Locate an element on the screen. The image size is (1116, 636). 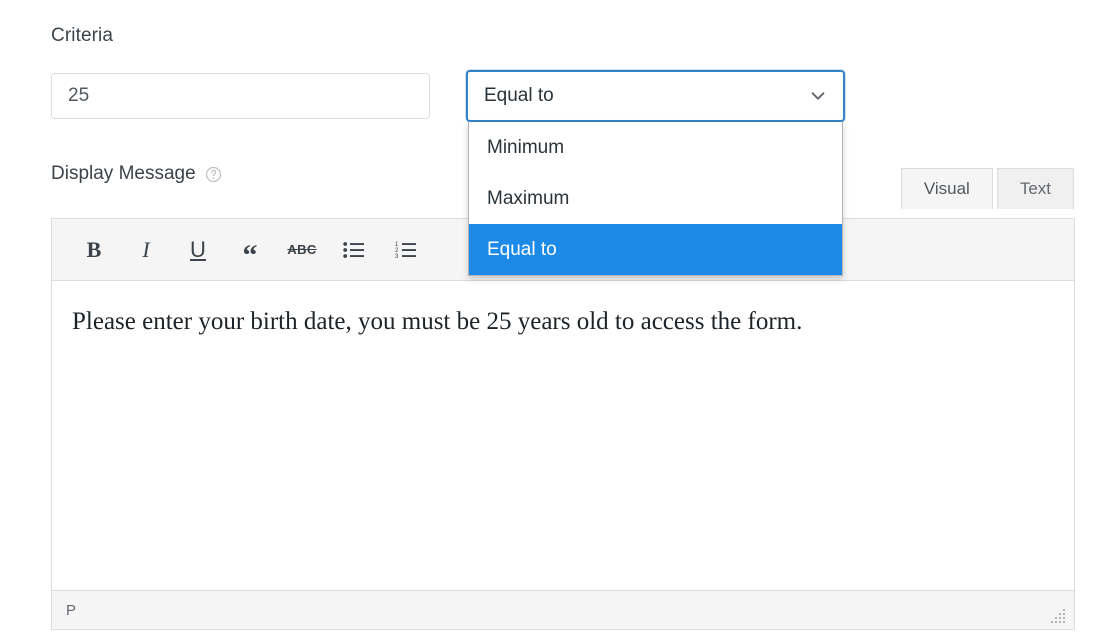
comparison-select-value: Equal to is located at coordinates (519, 95).